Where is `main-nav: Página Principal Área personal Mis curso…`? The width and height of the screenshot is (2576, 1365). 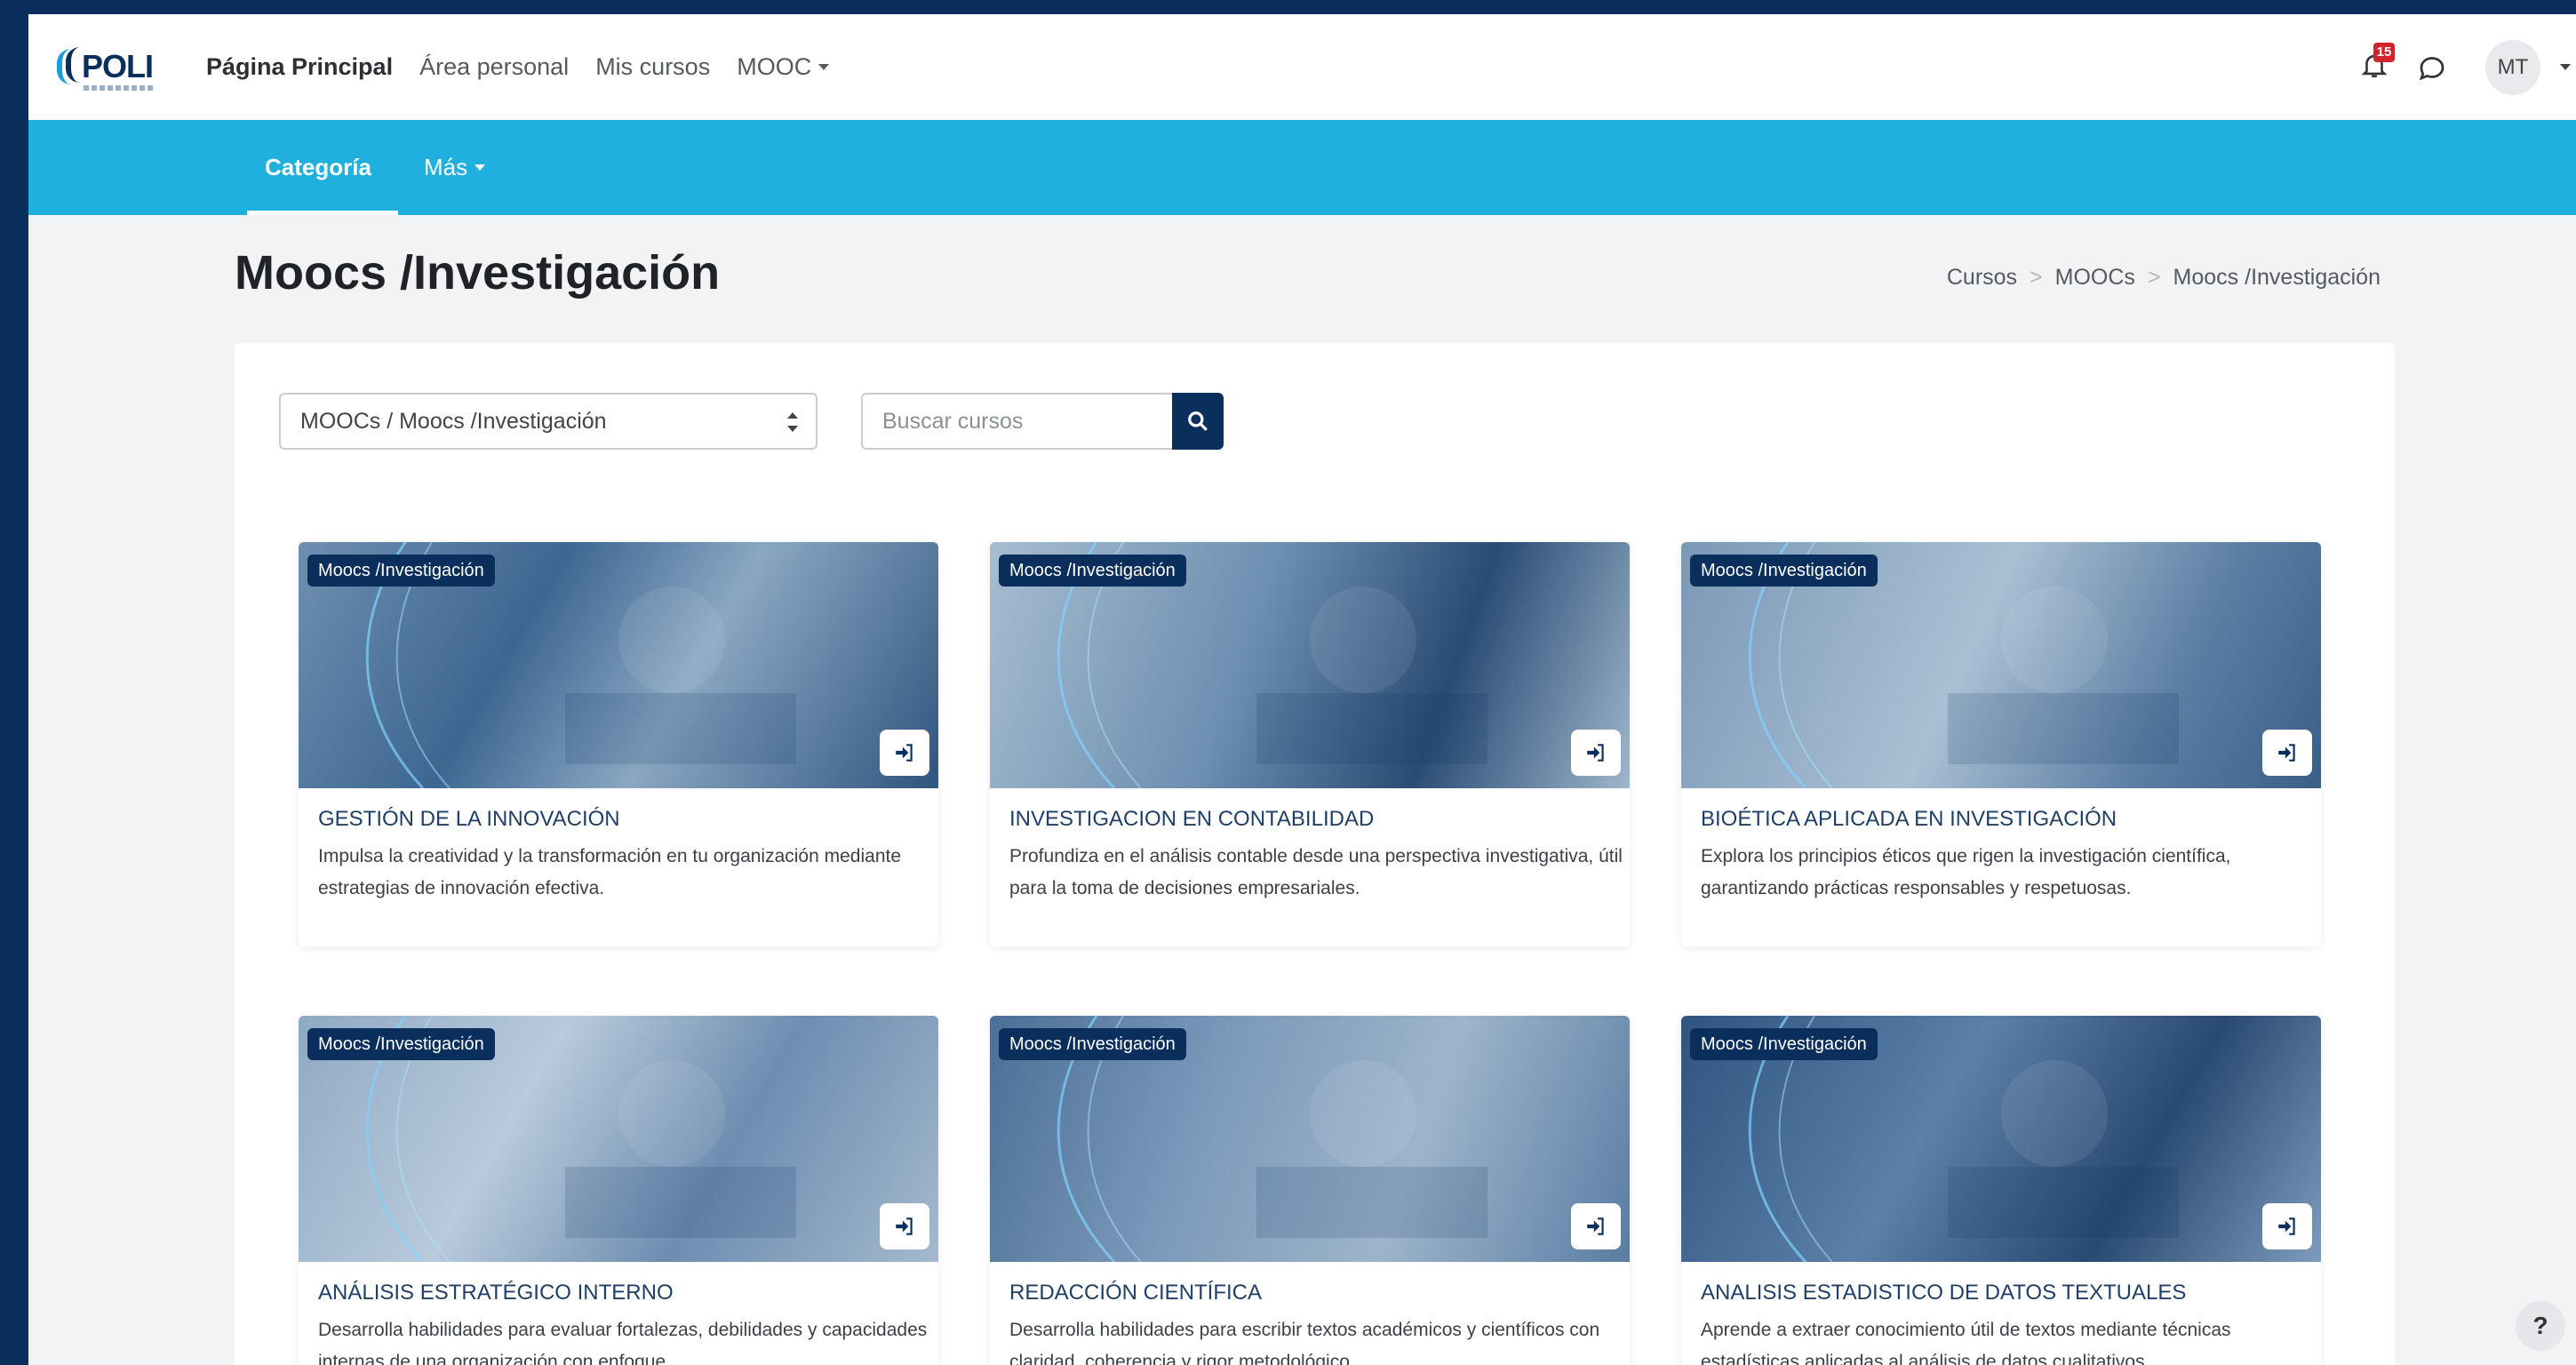
main-nav: Página Principal Área personal Mis curso… is located at coordinates (518, 67).